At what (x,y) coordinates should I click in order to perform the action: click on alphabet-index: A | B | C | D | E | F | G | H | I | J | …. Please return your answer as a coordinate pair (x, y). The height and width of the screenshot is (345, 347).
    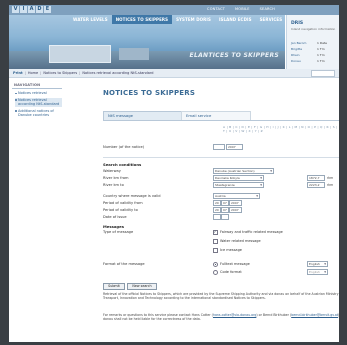
    Looking at the image, I should click on (281, 129).